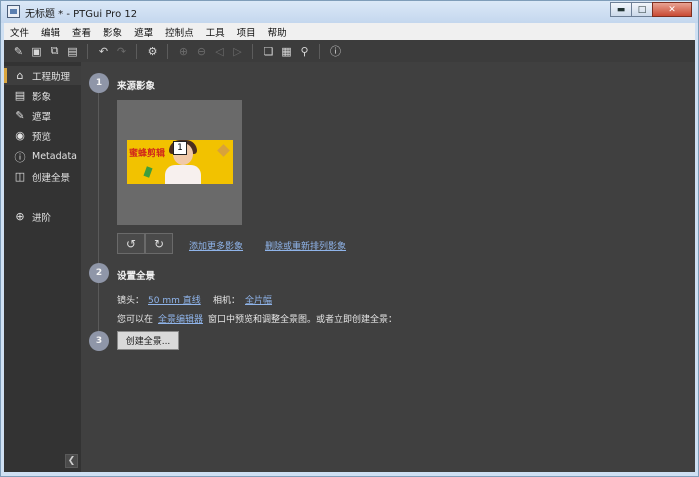 The height and width of the screenshot is (477, 699). What do you see at coordinates (305, 245) in the screenshot?
I see `remove-reorder-images-link: 删除或重新排列影象` at bounding box center [305, 245].